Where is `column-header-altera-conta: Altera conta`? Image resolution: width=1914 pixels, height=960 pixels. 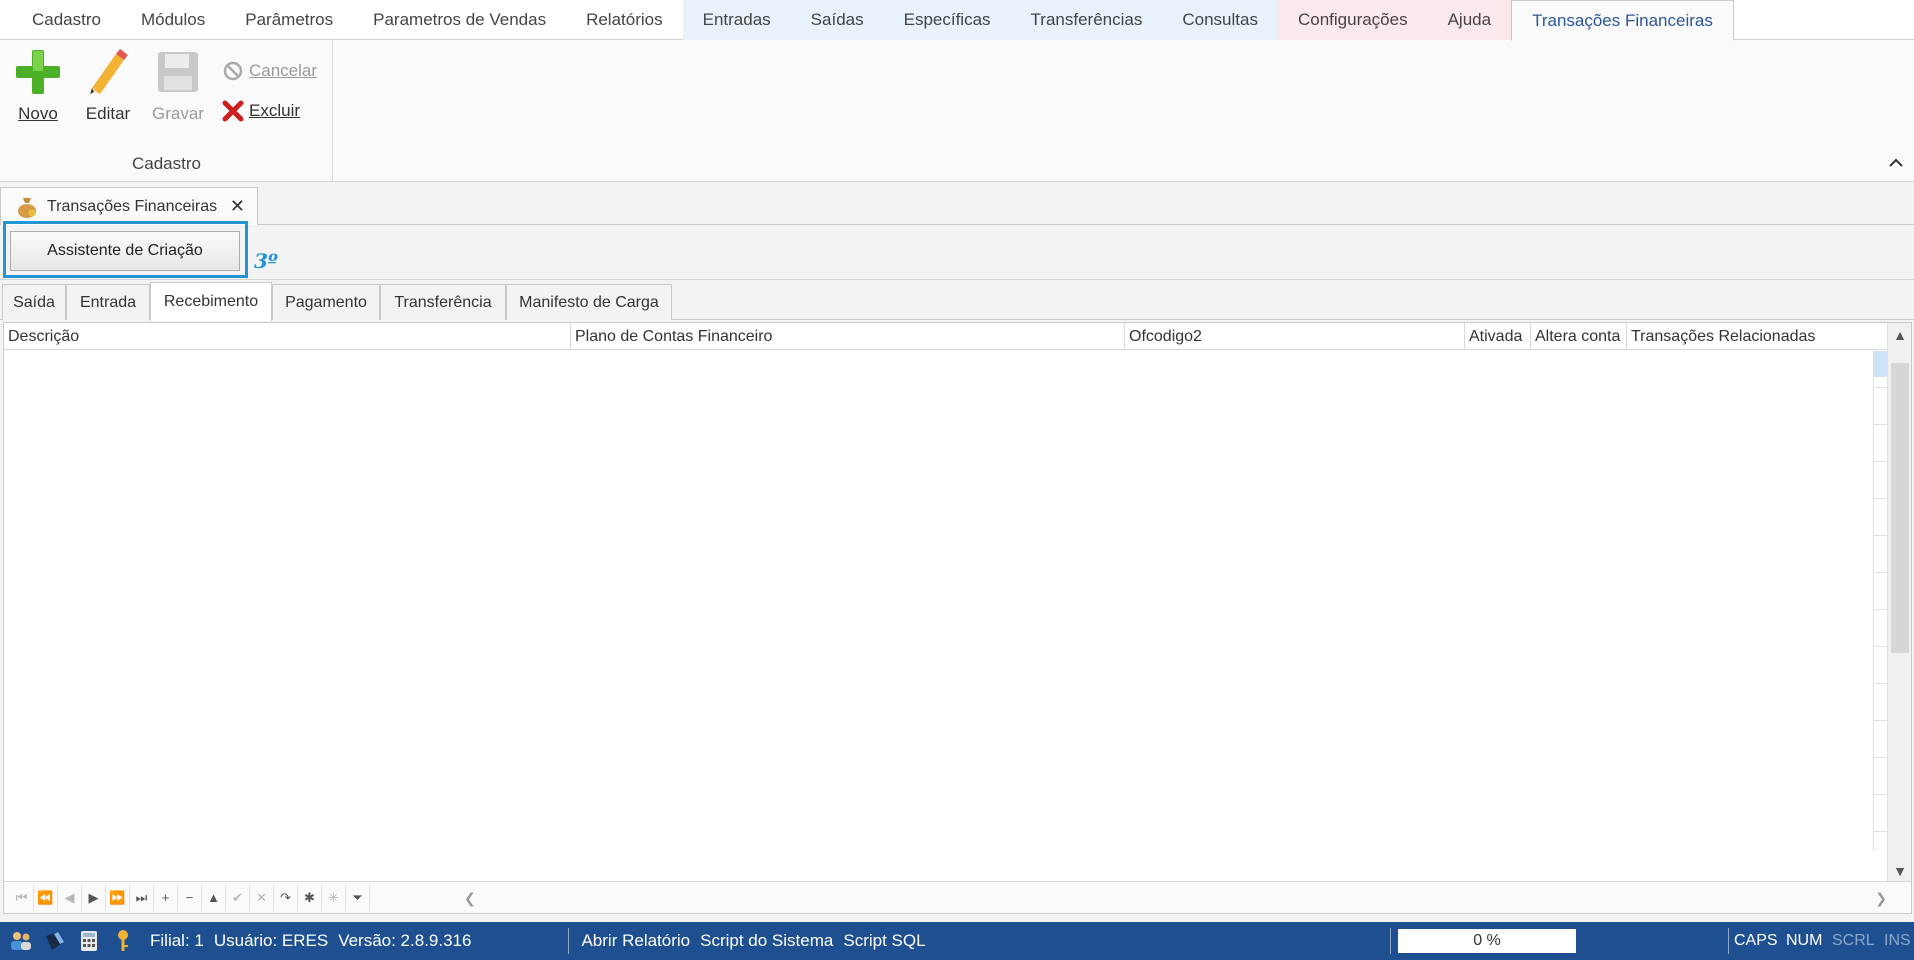 column-header-altera-conta: Altera conta is located at coordinates (1578, 336).